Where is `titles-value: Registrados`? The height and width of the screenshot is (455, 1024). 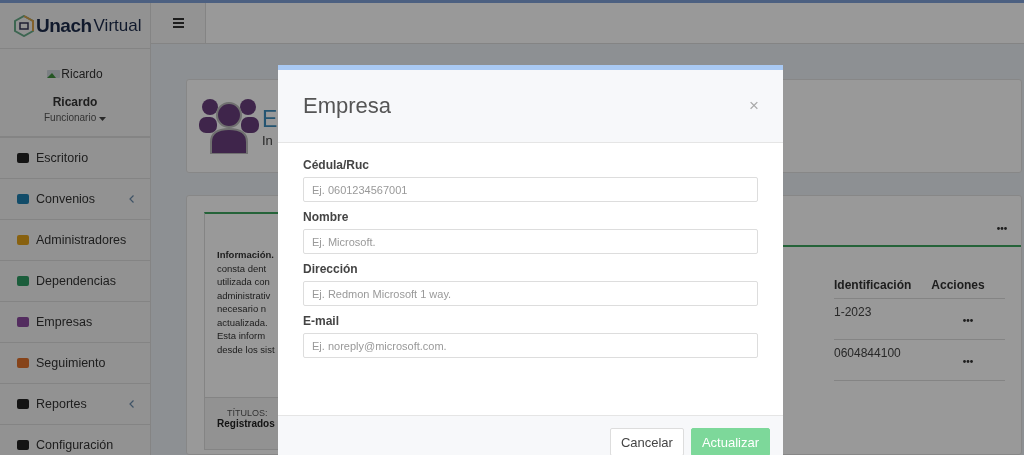 titles-value: Registrados is located at coordinates (246, 423).